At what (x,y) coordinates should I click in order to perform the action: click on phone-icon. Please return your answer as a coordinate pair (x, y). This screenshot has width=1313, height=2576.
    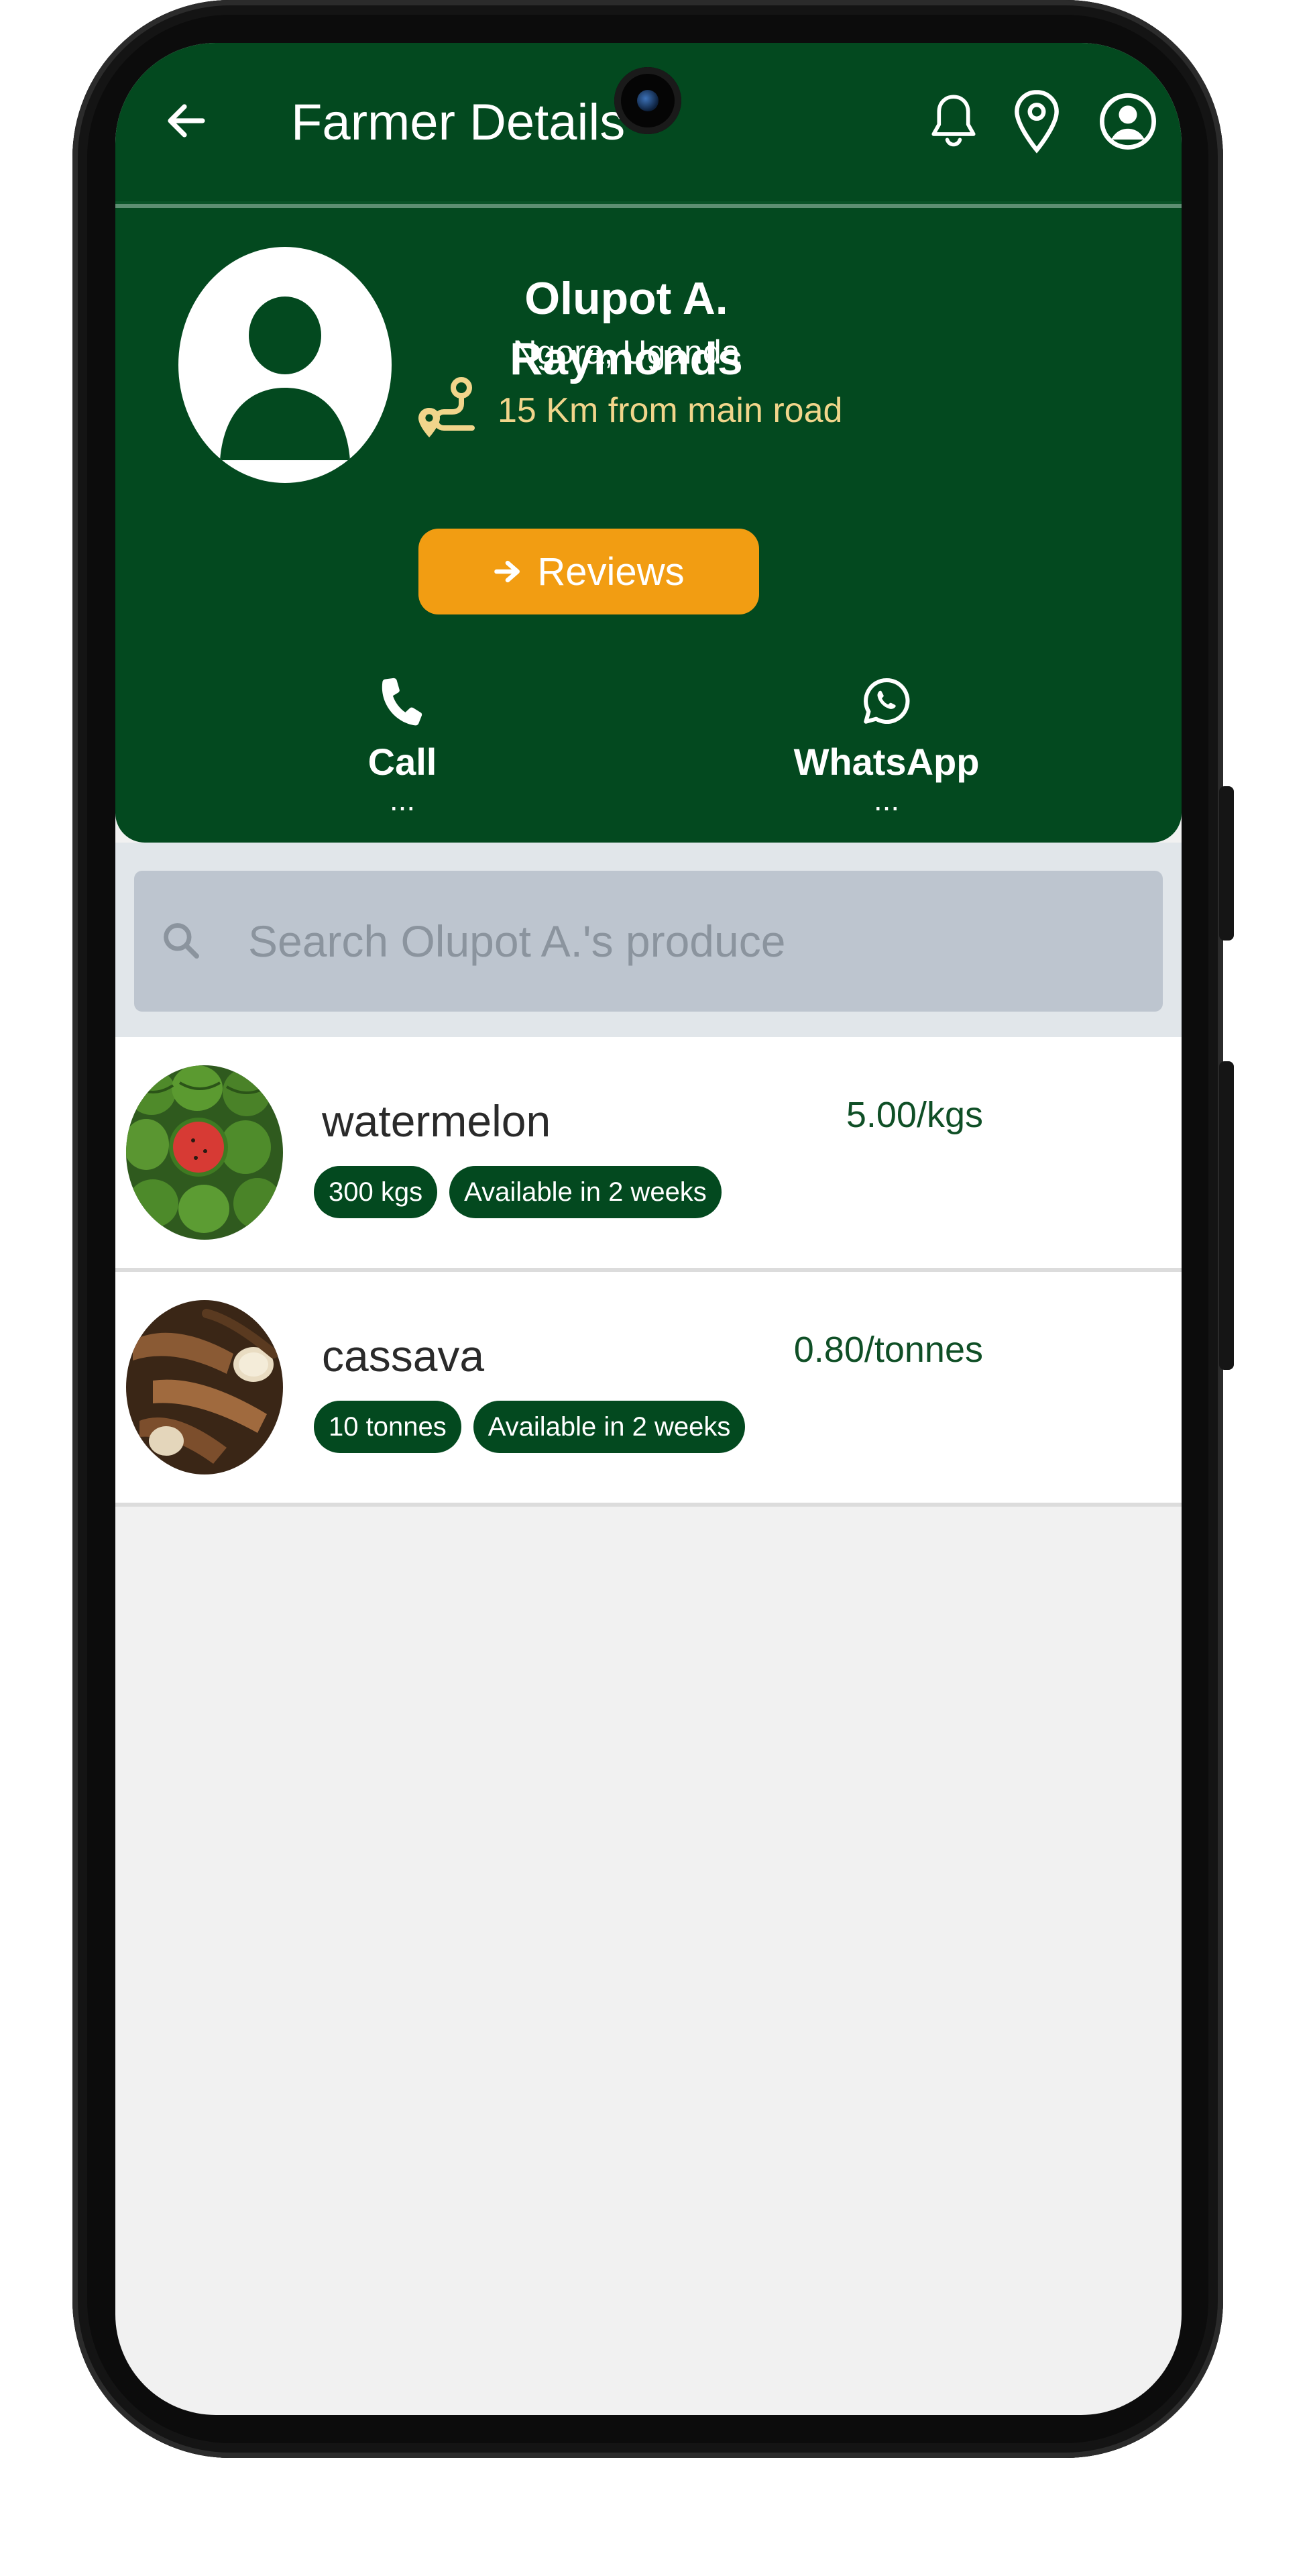
    Looking at the image, I should click on (402, 702).